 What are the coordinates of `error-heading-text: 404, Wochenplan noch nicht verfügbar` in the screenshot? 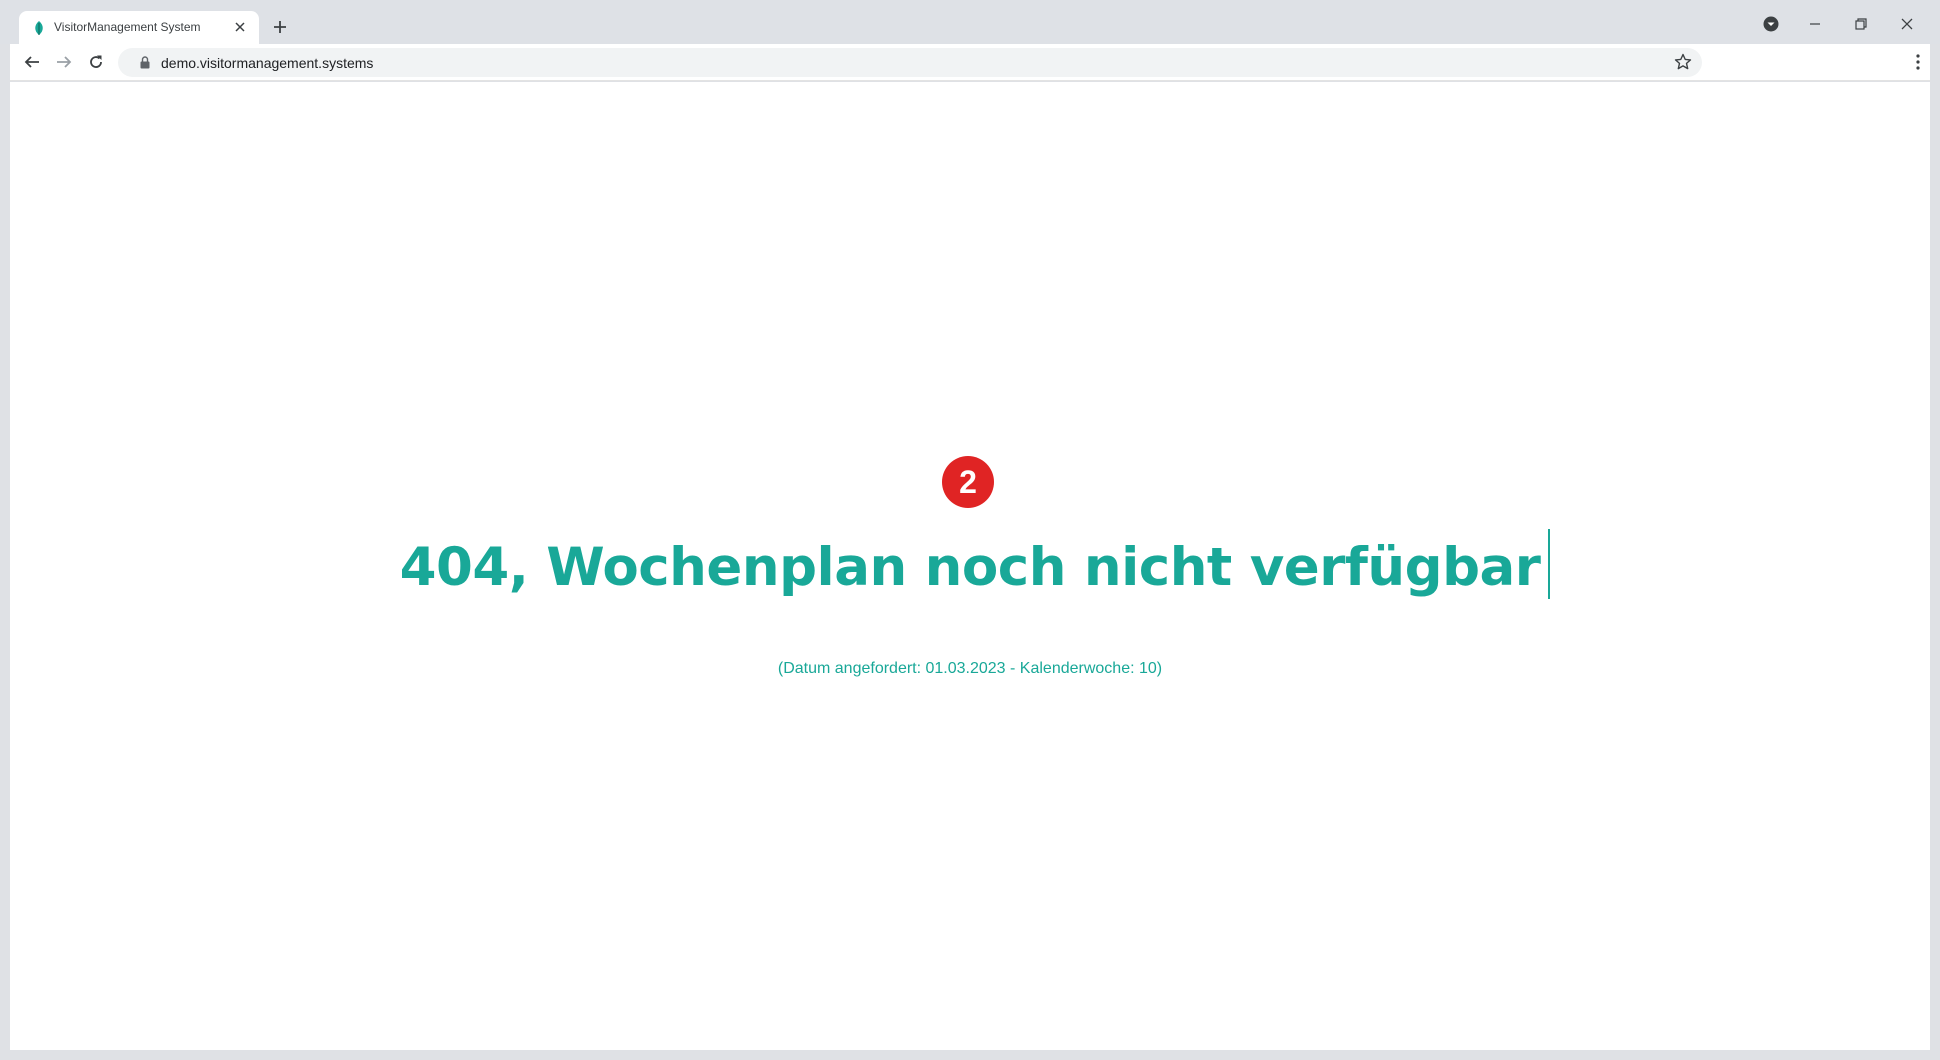 It's located at (970, 567).